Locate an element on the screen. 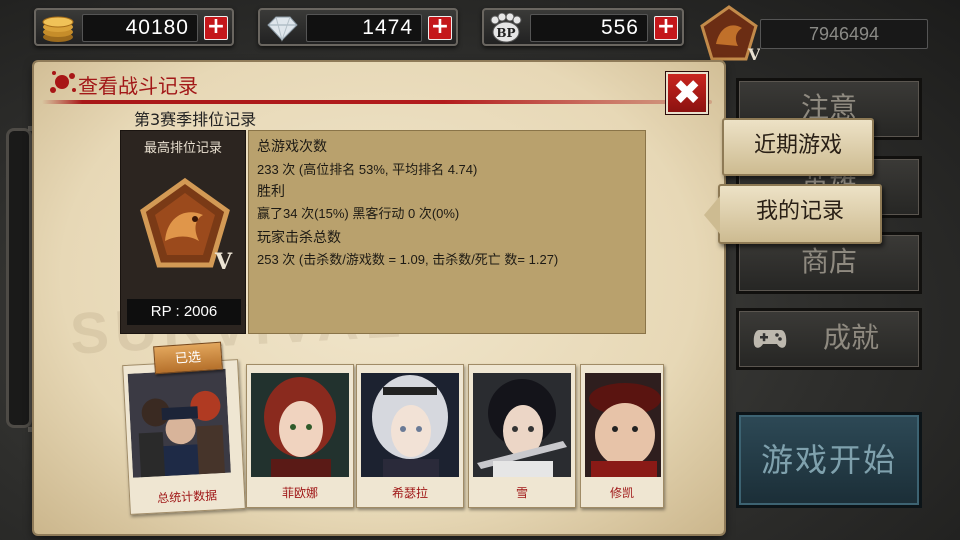 This screenshot has height=540, width=960. menu-achievements-label: 成就 is located at coordinates (850, 337).